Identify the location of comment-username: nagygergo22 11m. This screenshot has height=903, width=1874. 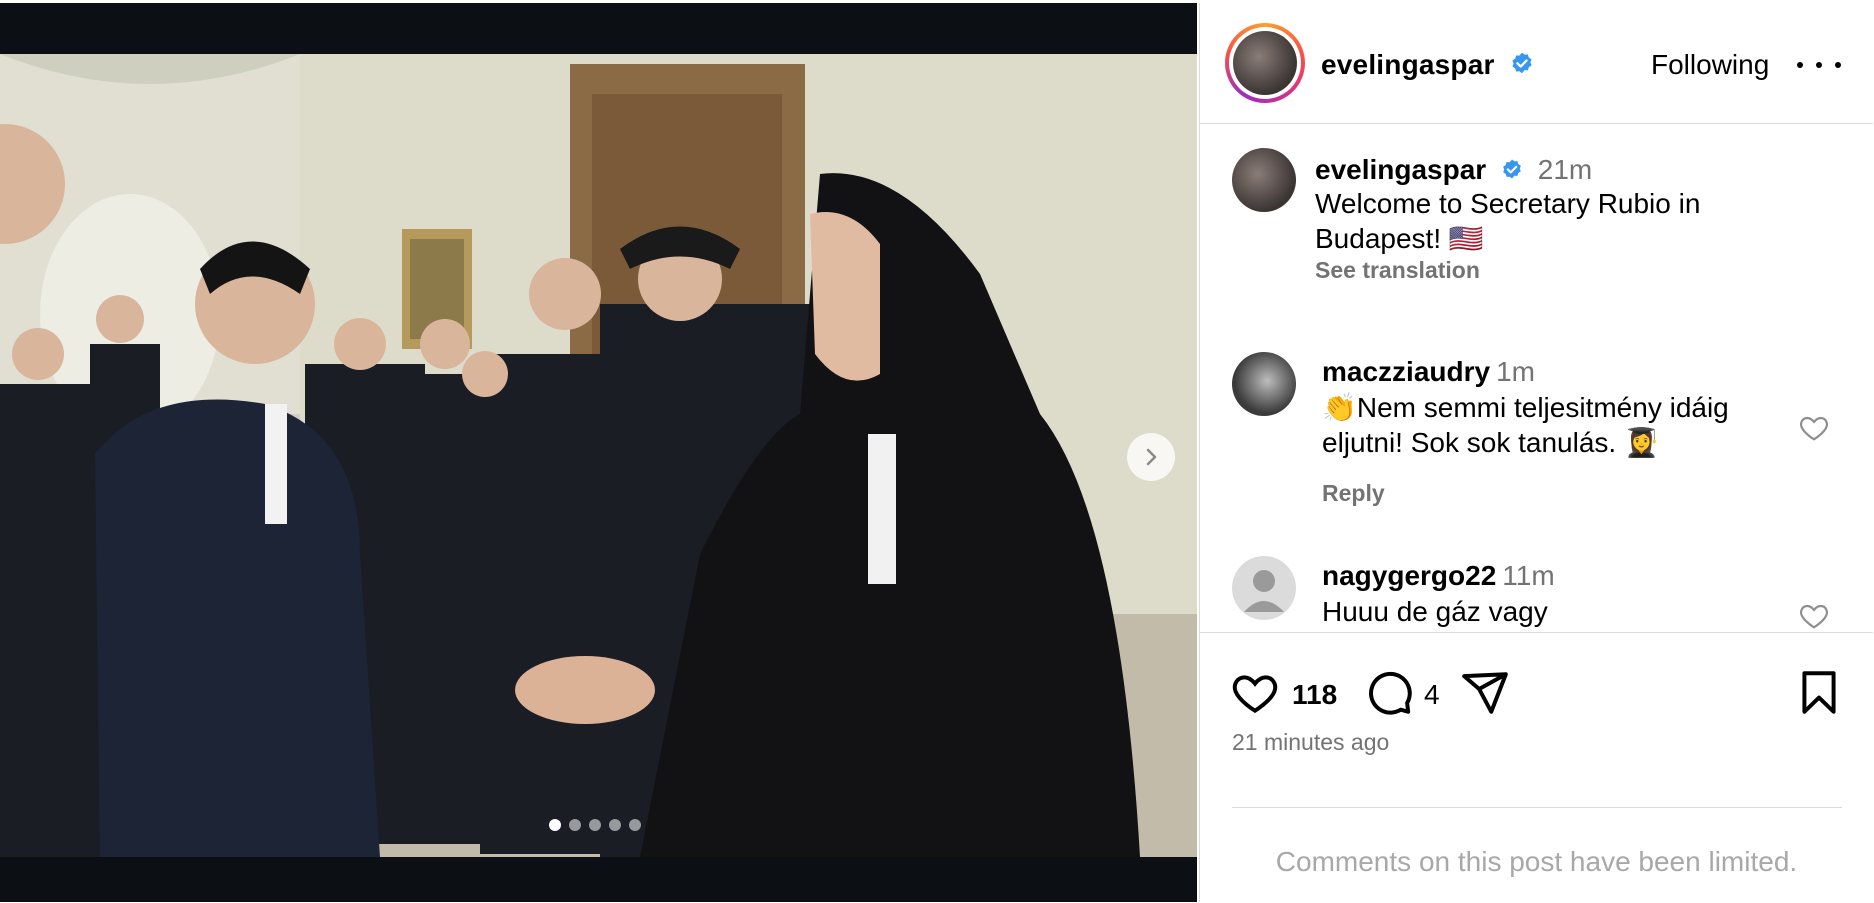
(1438, 576).